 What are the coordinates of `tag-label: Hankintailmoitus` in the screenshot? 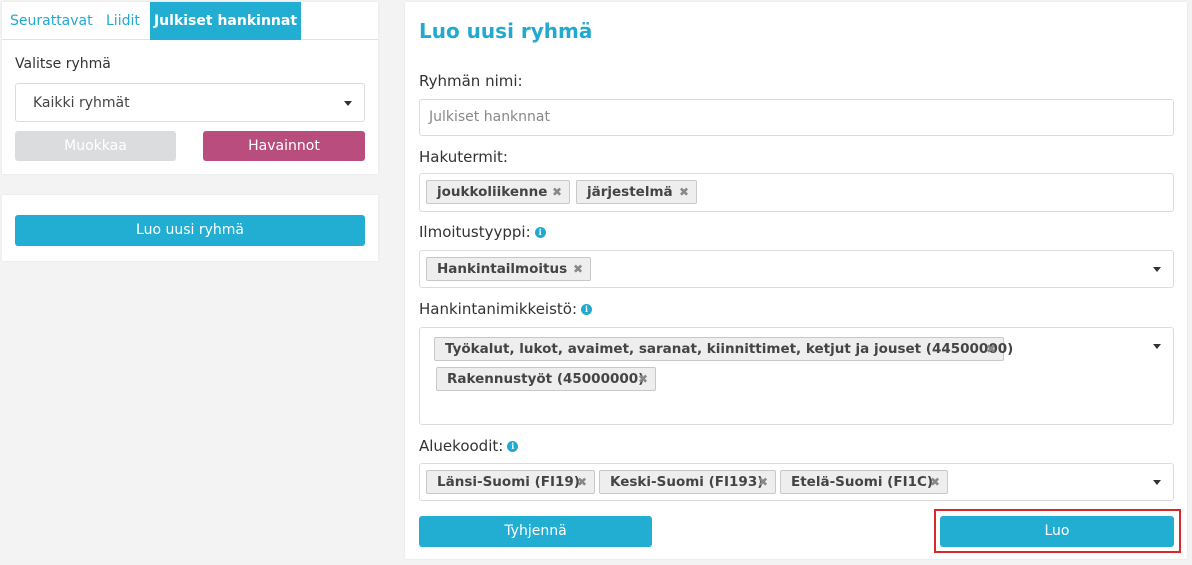 It's located at (502, 269).